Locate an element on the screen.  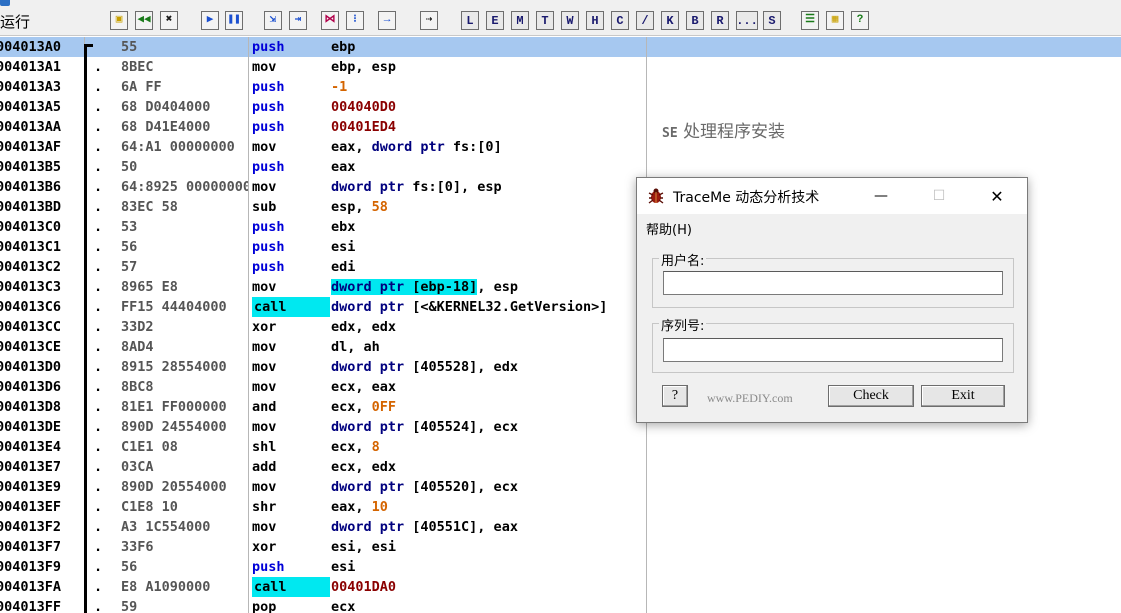
disasm-row: 004013AA. 68 D41E4000 push 00401ED4 is located at coordinates (323, 127).